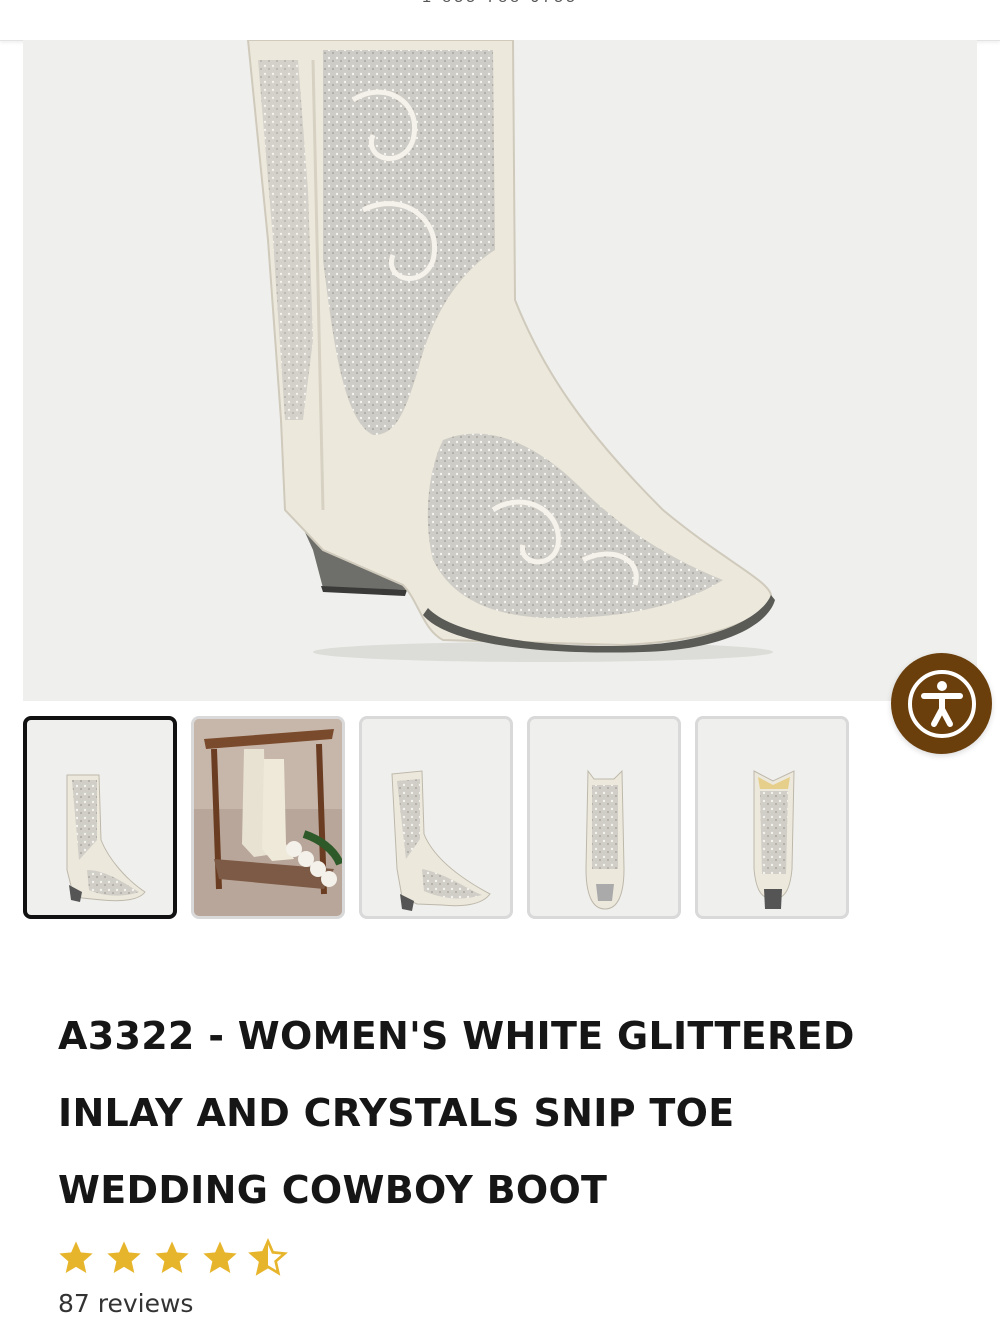 The height and width of the screenshot is (1333, 1000). I want to click on reviews-count-link: 87 reviews, so click(125, 1303).